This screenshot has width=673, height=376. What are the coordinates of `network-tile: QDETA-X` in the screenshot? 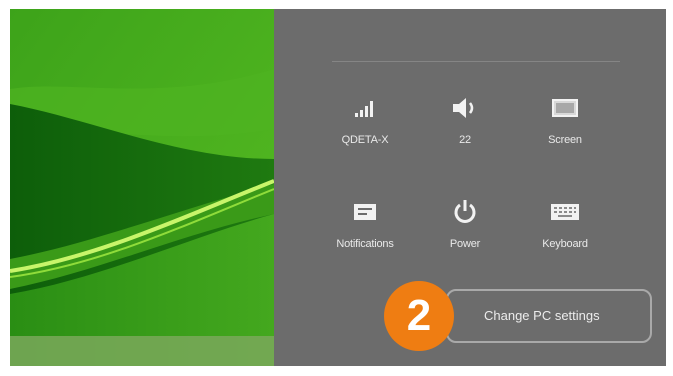 It's located at (365, 127).